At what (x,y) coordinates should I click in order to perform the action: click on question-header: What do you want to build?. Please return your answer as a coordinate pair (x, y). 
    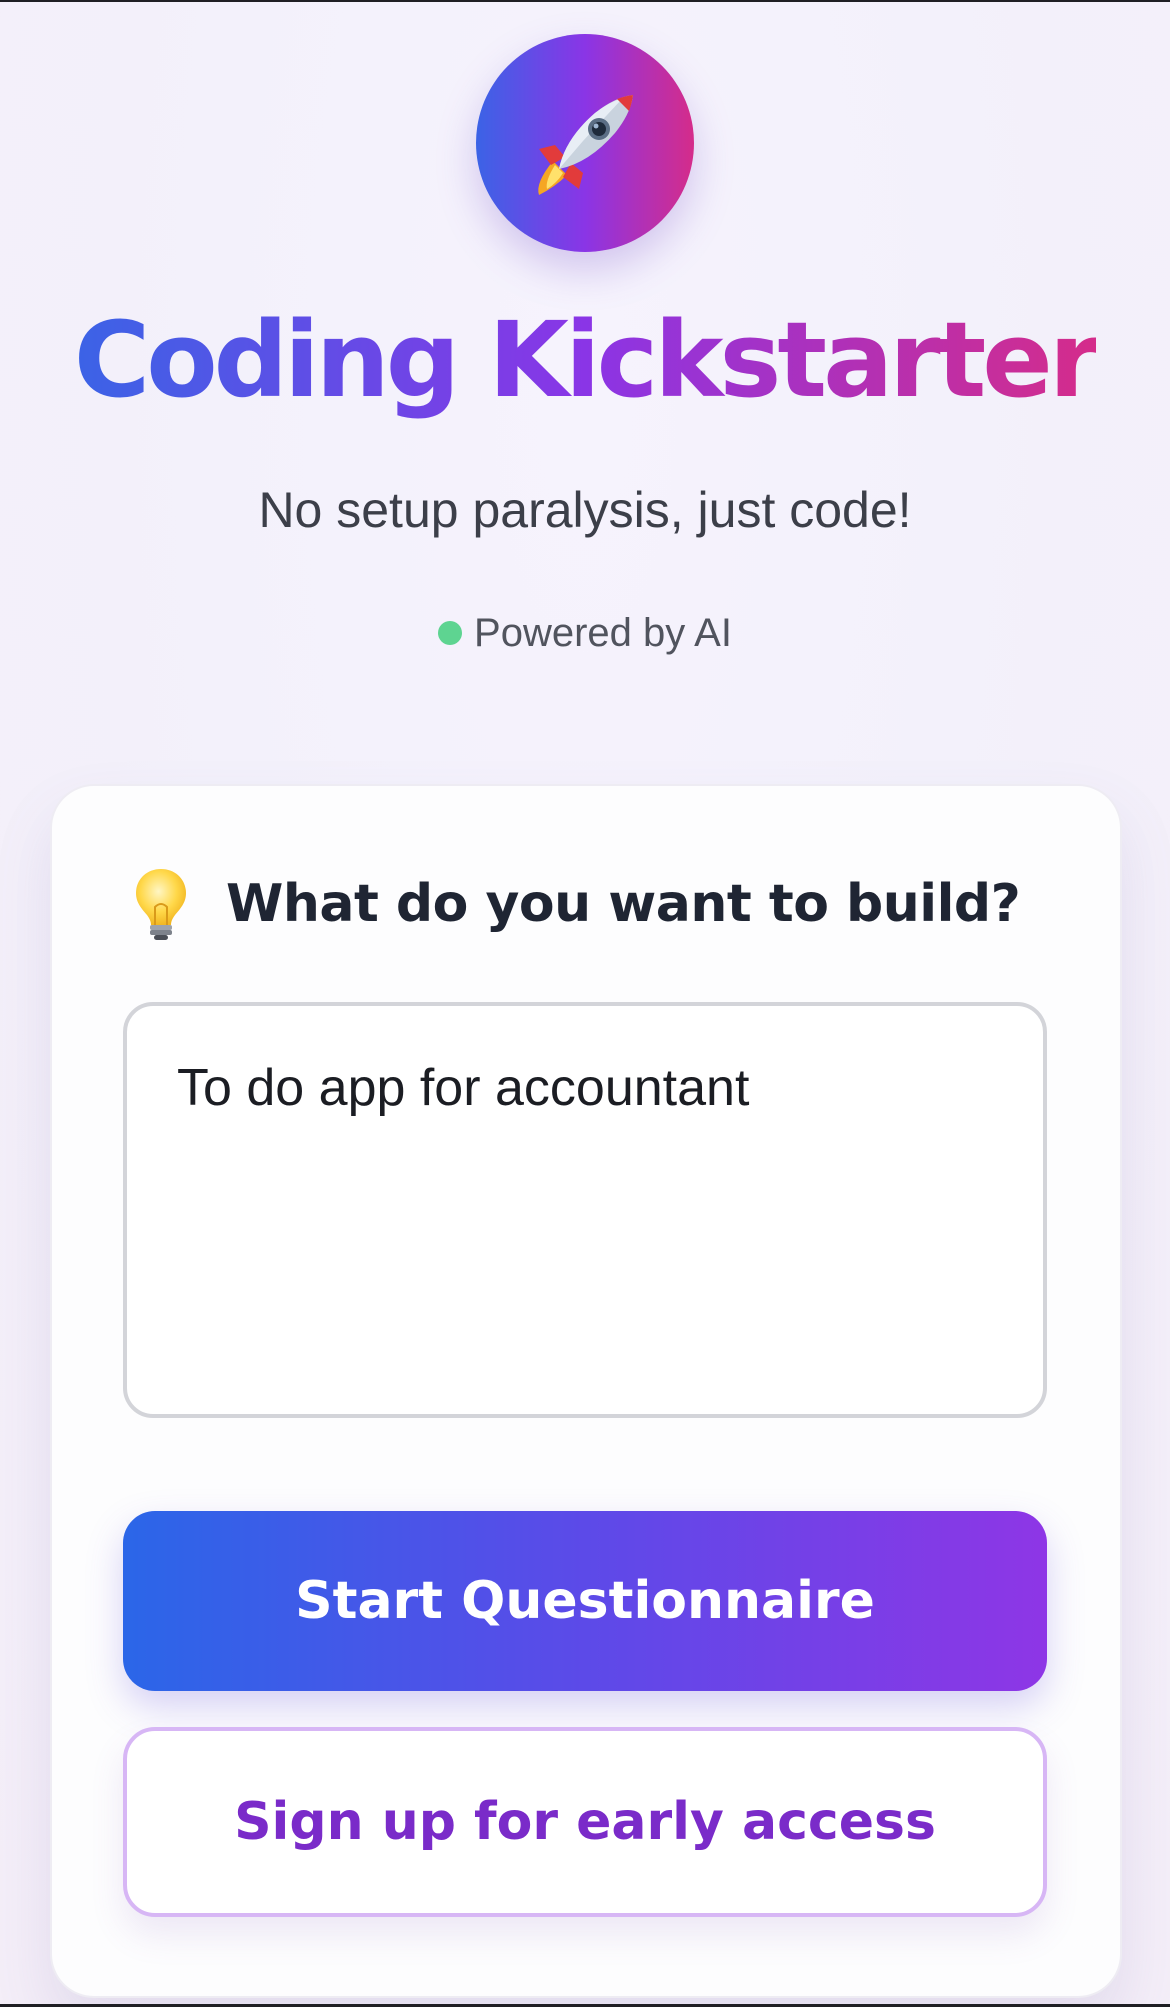
    Looking at the image, I should click on (577, 904).